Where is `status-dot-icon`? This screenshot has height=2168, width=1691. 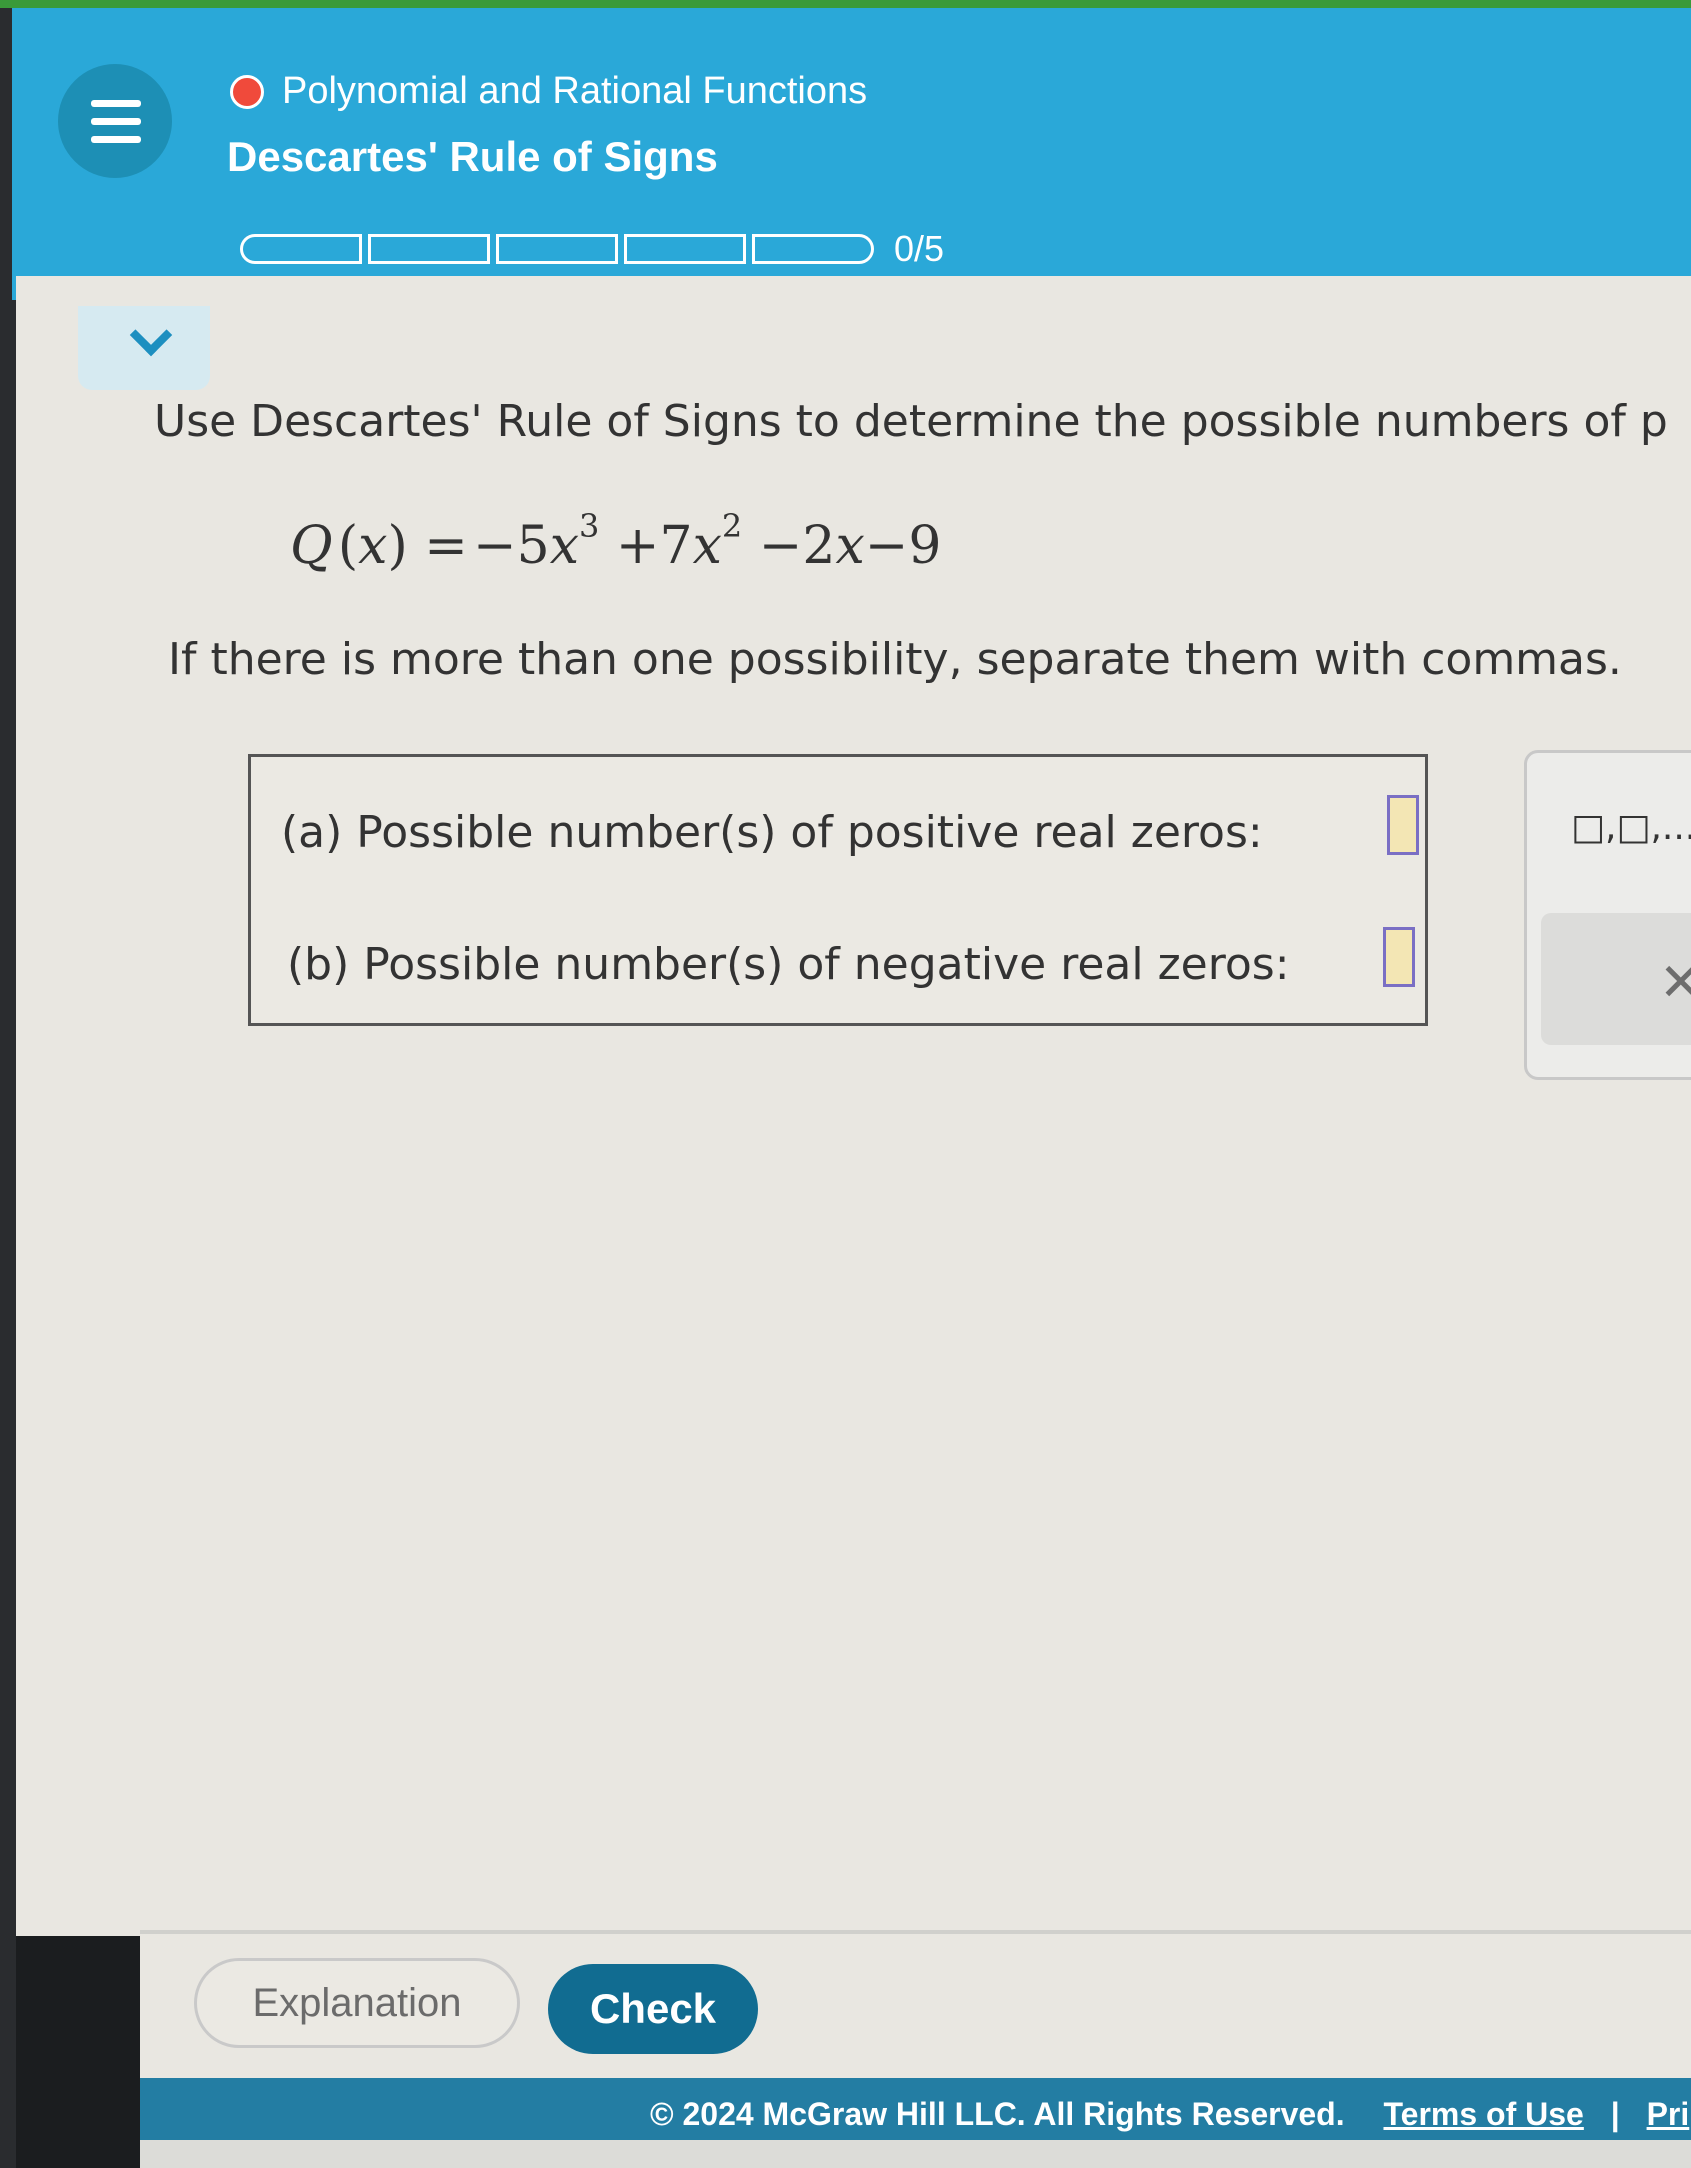
status-dot-icon is located at coordinates (247, 91).